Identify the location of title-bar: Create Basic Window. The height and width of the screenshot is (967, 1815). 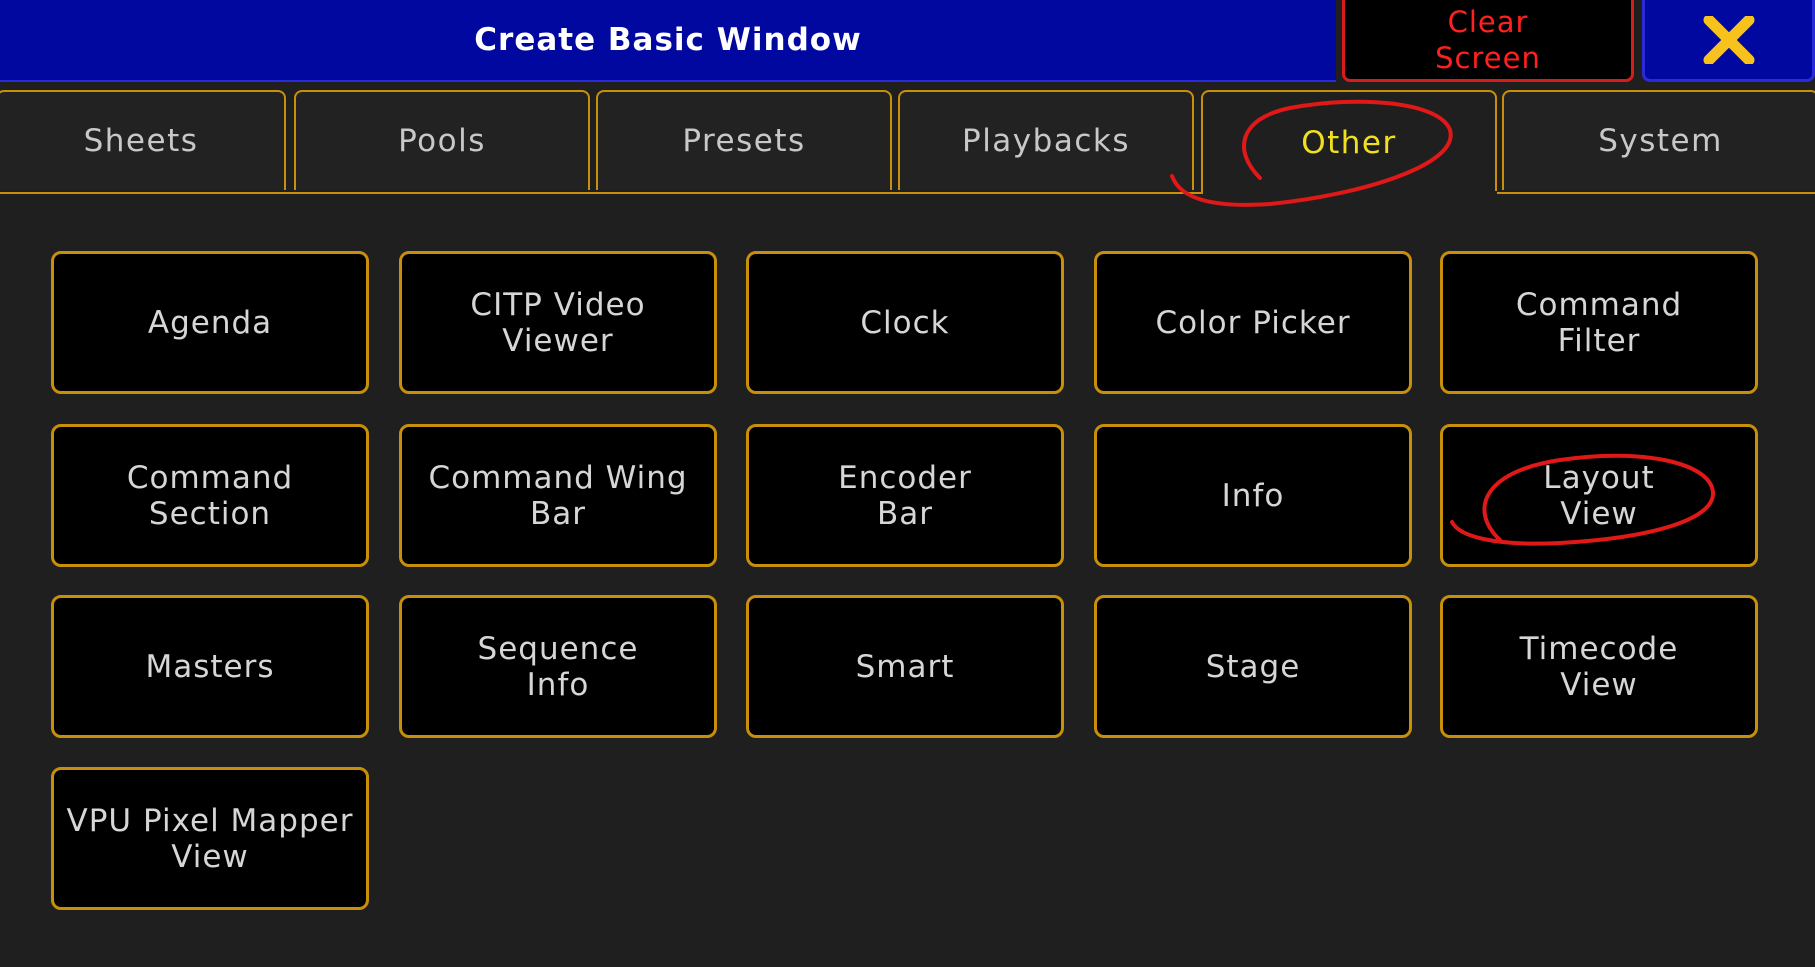
(668, 41).